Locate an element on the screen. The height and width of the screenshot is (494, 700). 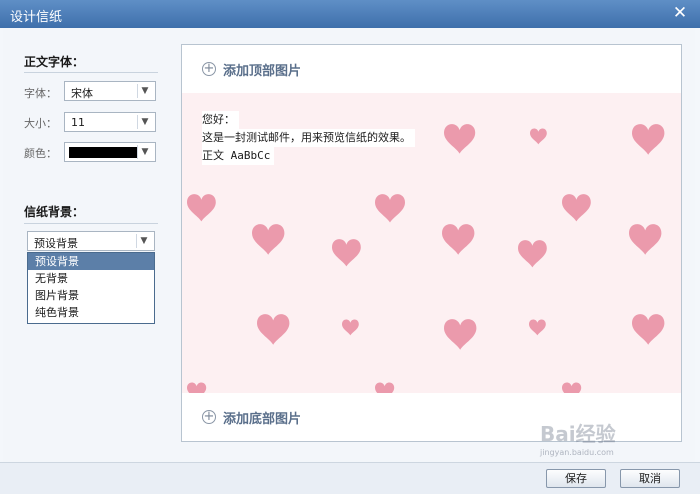
save-button: 保存 is located at coordinates (576, 478).